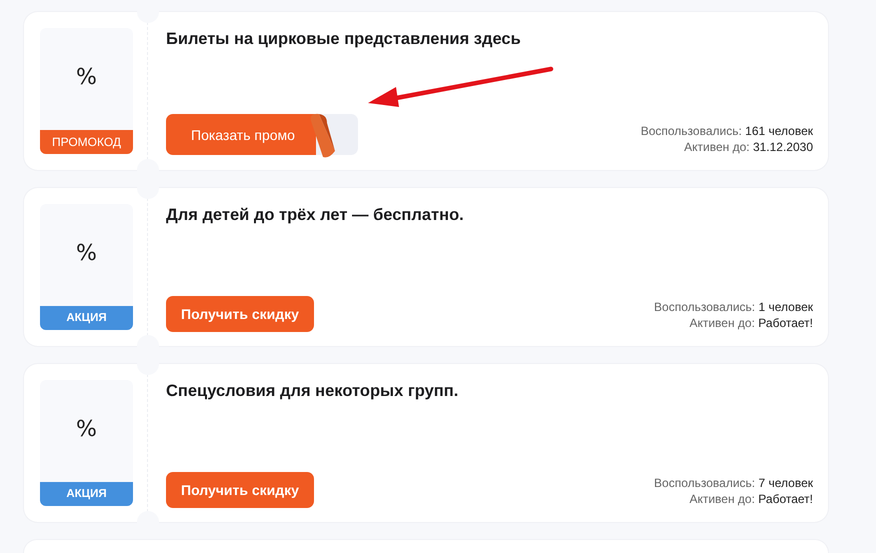 This screenshot has width=876, height=553. What do you see at coordinates (315, 215) in the screenshot?
I see `offer-title: Для детей до трёх лет — бесплатно.` at bounding box center [315, 215].